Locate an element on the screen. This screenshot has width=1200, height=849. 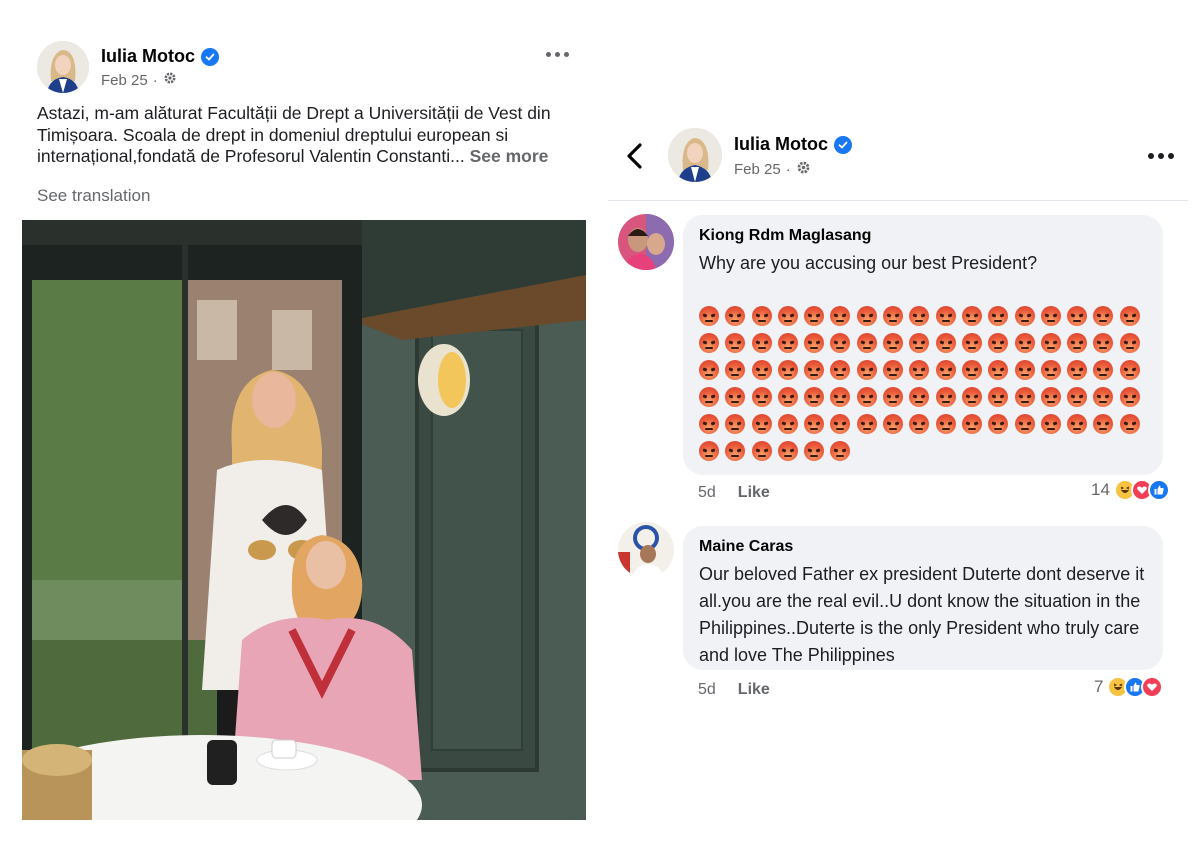
angry-emoji-grid is located at coordinates (923, 383).